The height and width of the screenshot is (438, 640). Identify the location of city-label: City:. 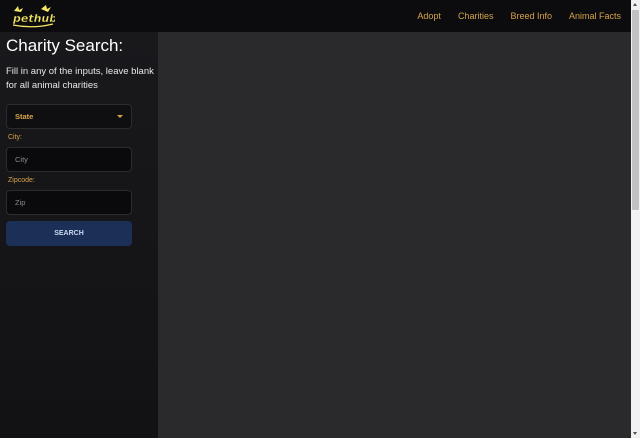
(15, 137).